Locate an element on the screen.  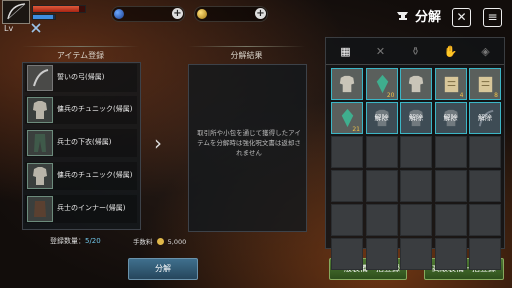
crossed-swords-icon: ✕ is located at coordinates (380, 51).